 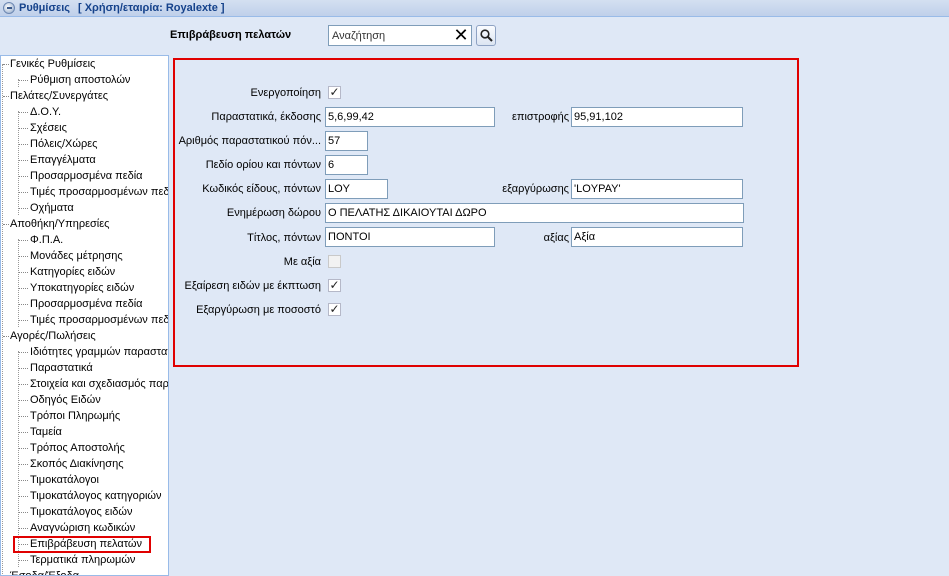 What do you see at coordinates (44, 8) in the screenshot?
I see `window-title: Ρυθμίσεις` at bounding box center [44, 8].